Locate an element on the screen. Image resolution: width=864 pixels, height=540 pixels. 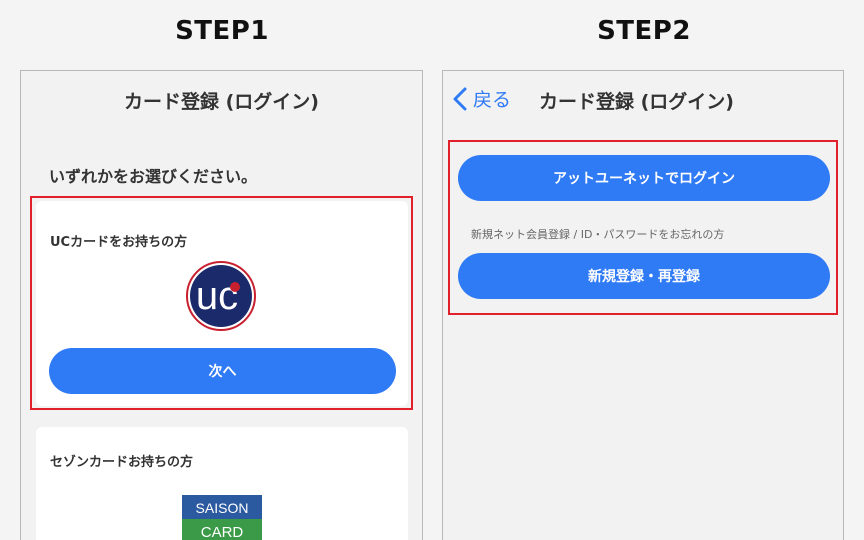
uc-card-logo: uc is located at coordinates (221, 296).